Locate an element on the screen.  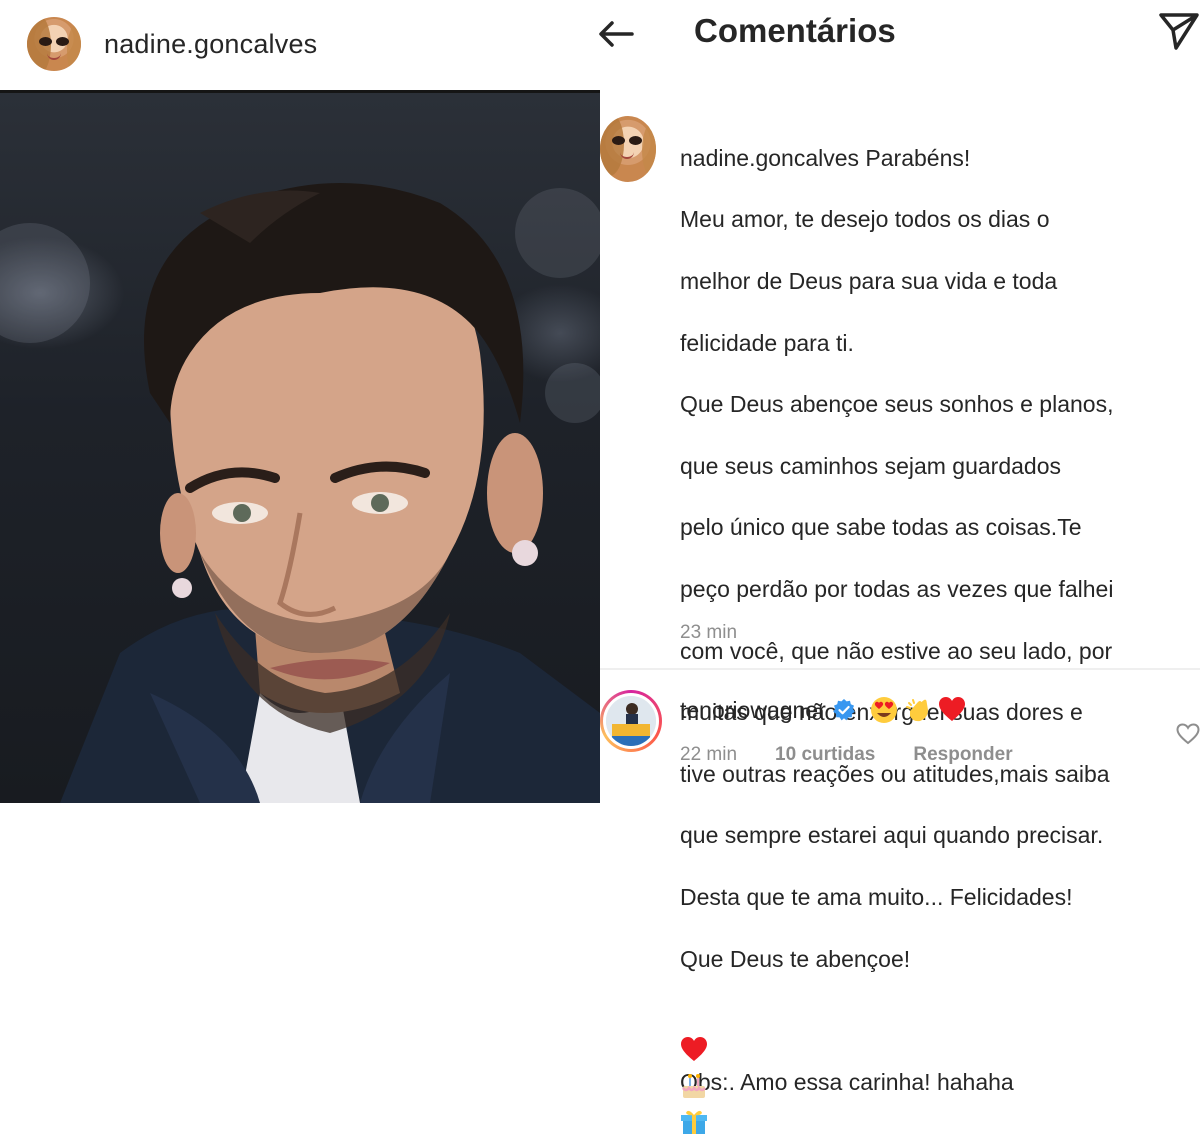
like-heart-icon is located at coordinates (1188, 734).